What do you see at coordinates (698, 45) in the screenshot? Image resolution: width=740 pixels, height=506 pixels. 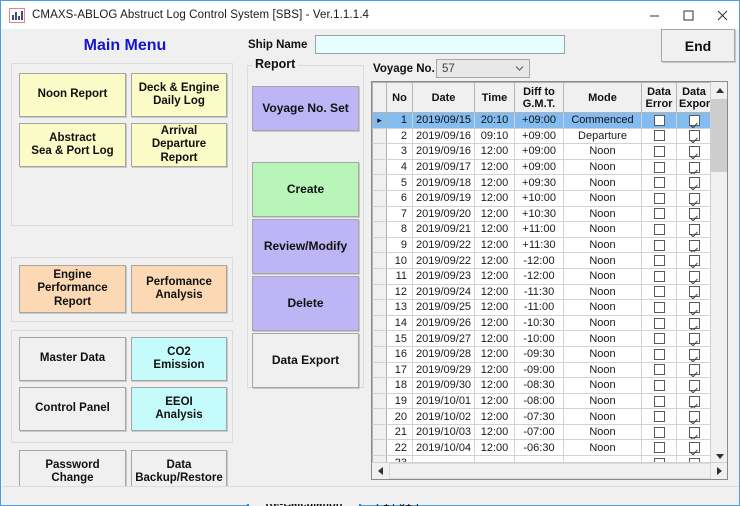 I see `end-button: End` at bounding box center [698, 45].